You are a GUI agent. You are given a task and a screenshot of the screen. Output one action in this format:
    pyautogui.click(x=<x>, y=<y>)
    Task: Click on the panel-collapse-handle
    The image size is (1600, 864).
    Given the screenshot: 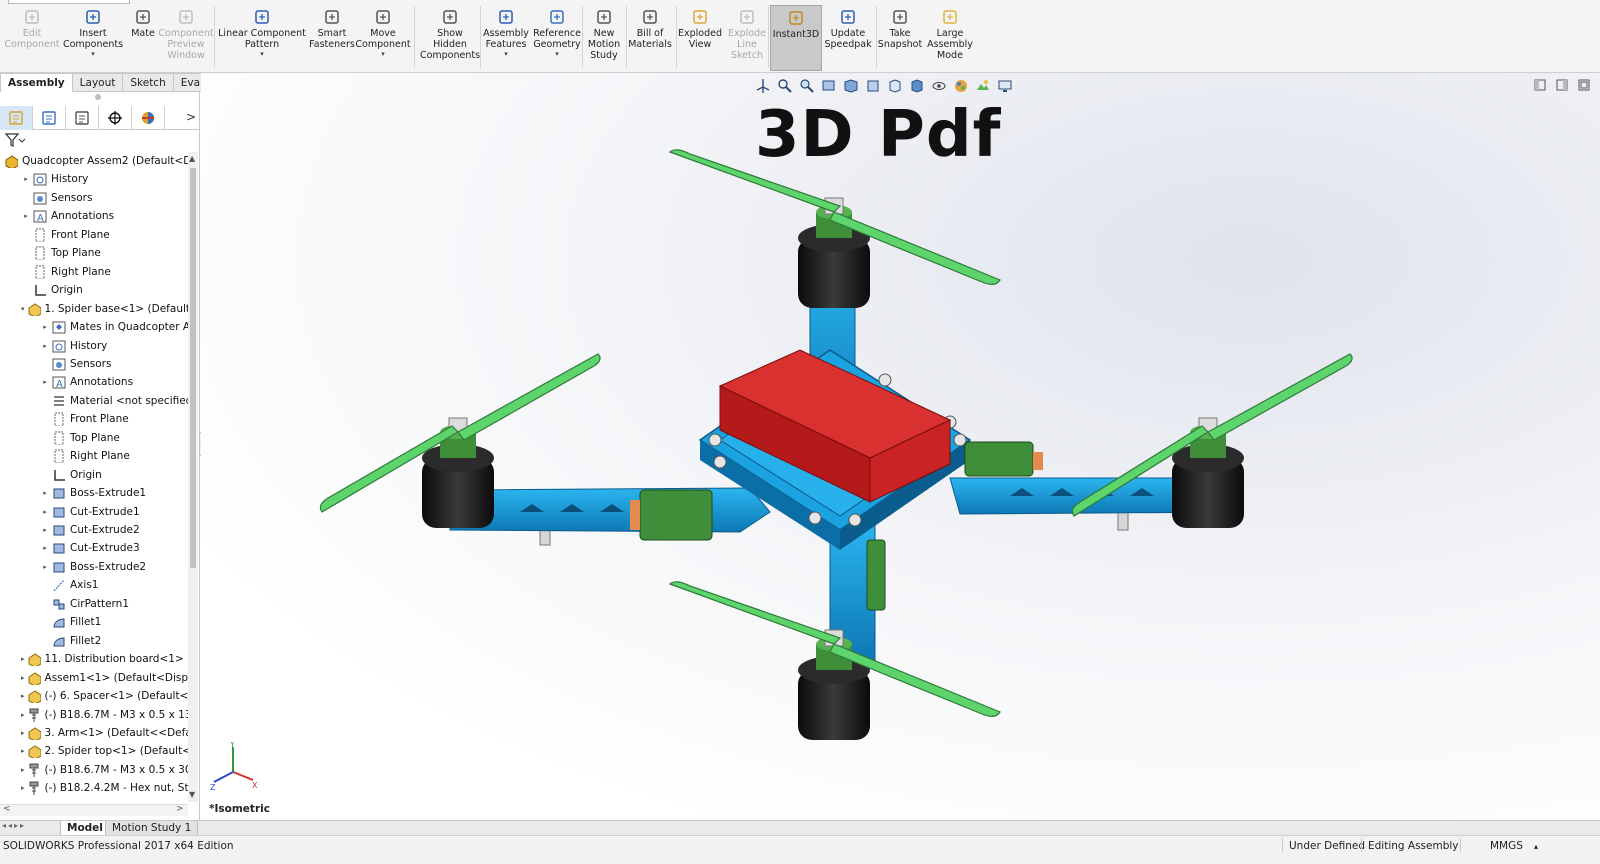 What is the action you would take?
    pyautogui.click(x=98, y=97)
    